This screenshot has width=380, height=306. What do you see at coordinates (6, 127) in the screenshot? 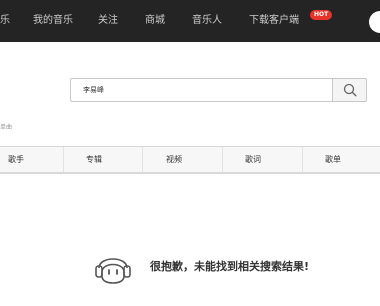
I see `result-count-note: 单曲` at bounding box center [6, 127].